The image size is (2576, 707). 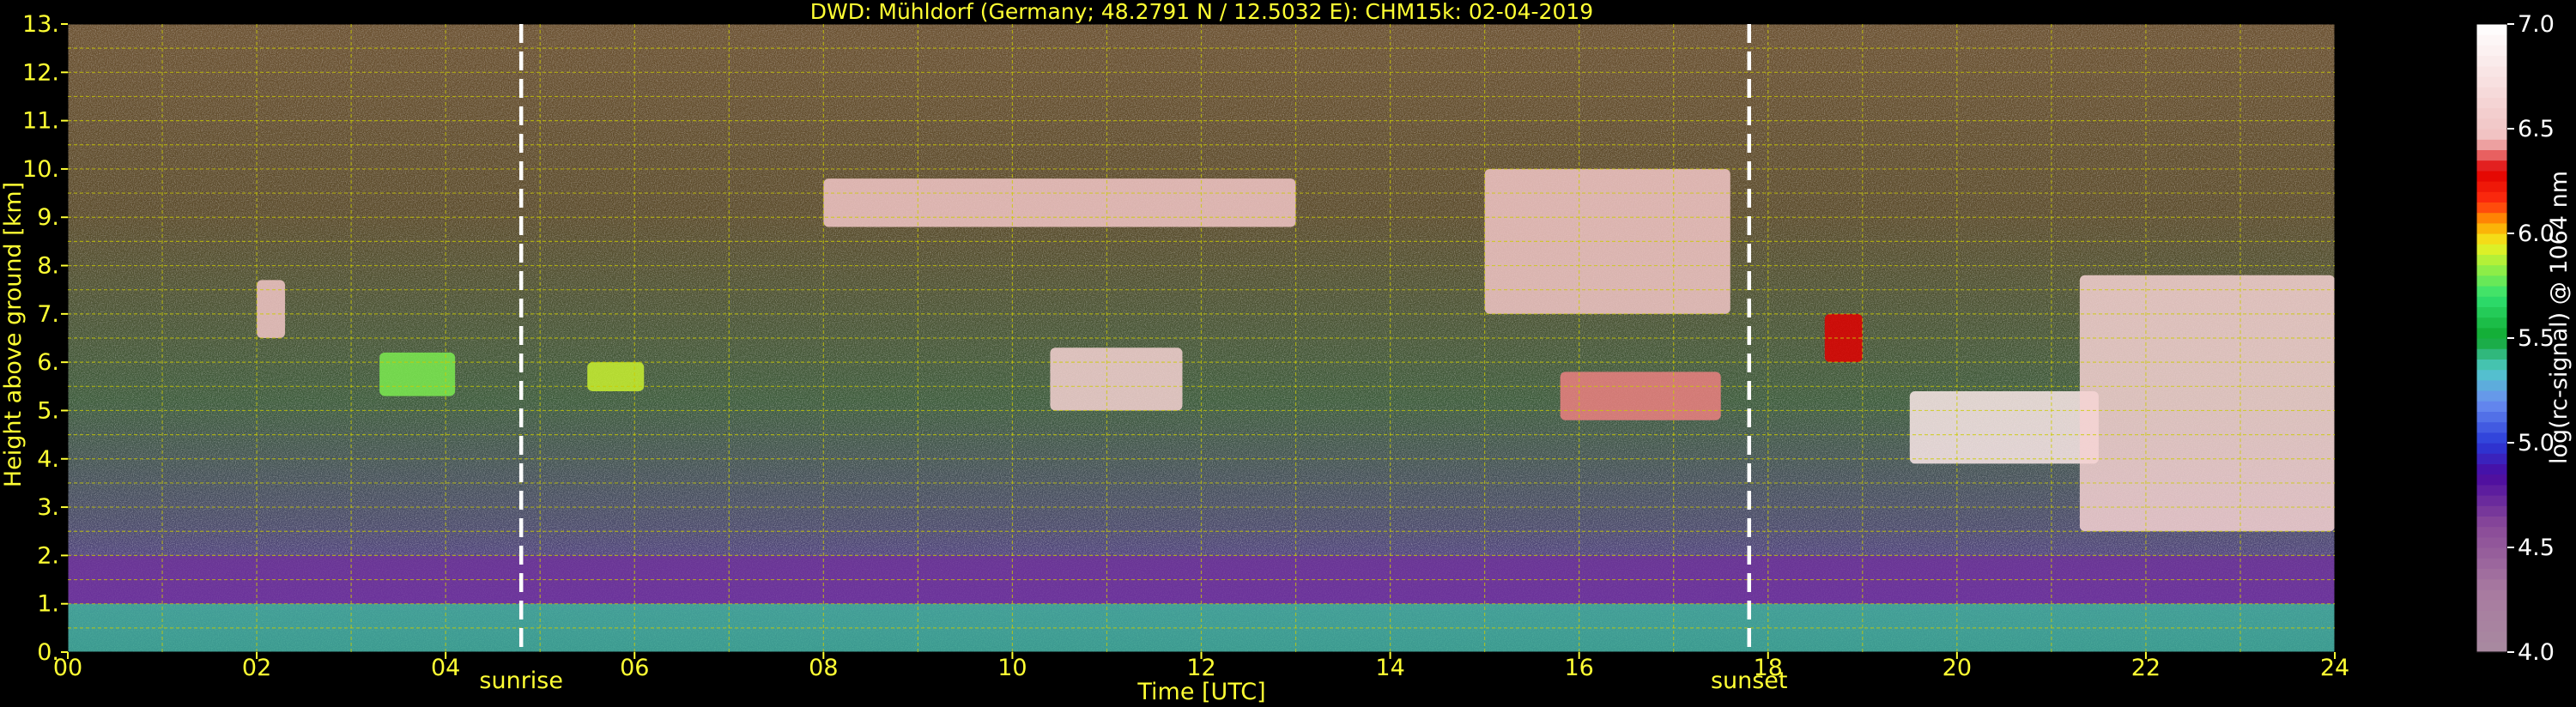 What do you see at coordinates (1200, 692) in the screenshot?
I see `x-axis-label: Time [UTC]` at bounding box center [1200, 692].